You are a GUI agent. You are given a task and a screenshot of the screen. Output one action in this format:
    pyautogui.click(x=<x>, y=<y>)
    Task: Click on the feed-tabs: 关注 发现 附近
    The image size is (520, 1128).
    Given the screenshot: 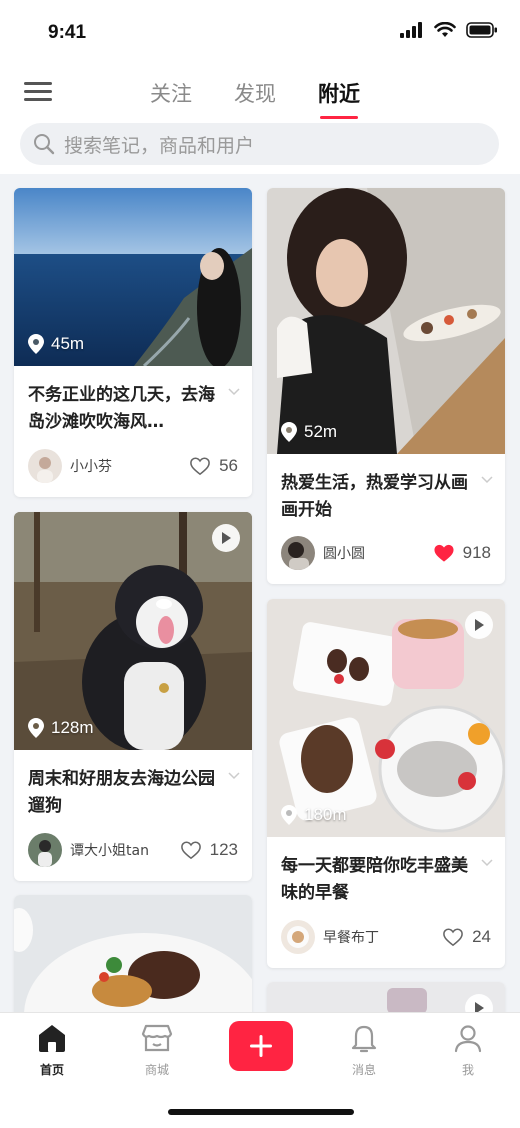 What is the action you would take?
    pyautogui.click(x=255, y=98)
    